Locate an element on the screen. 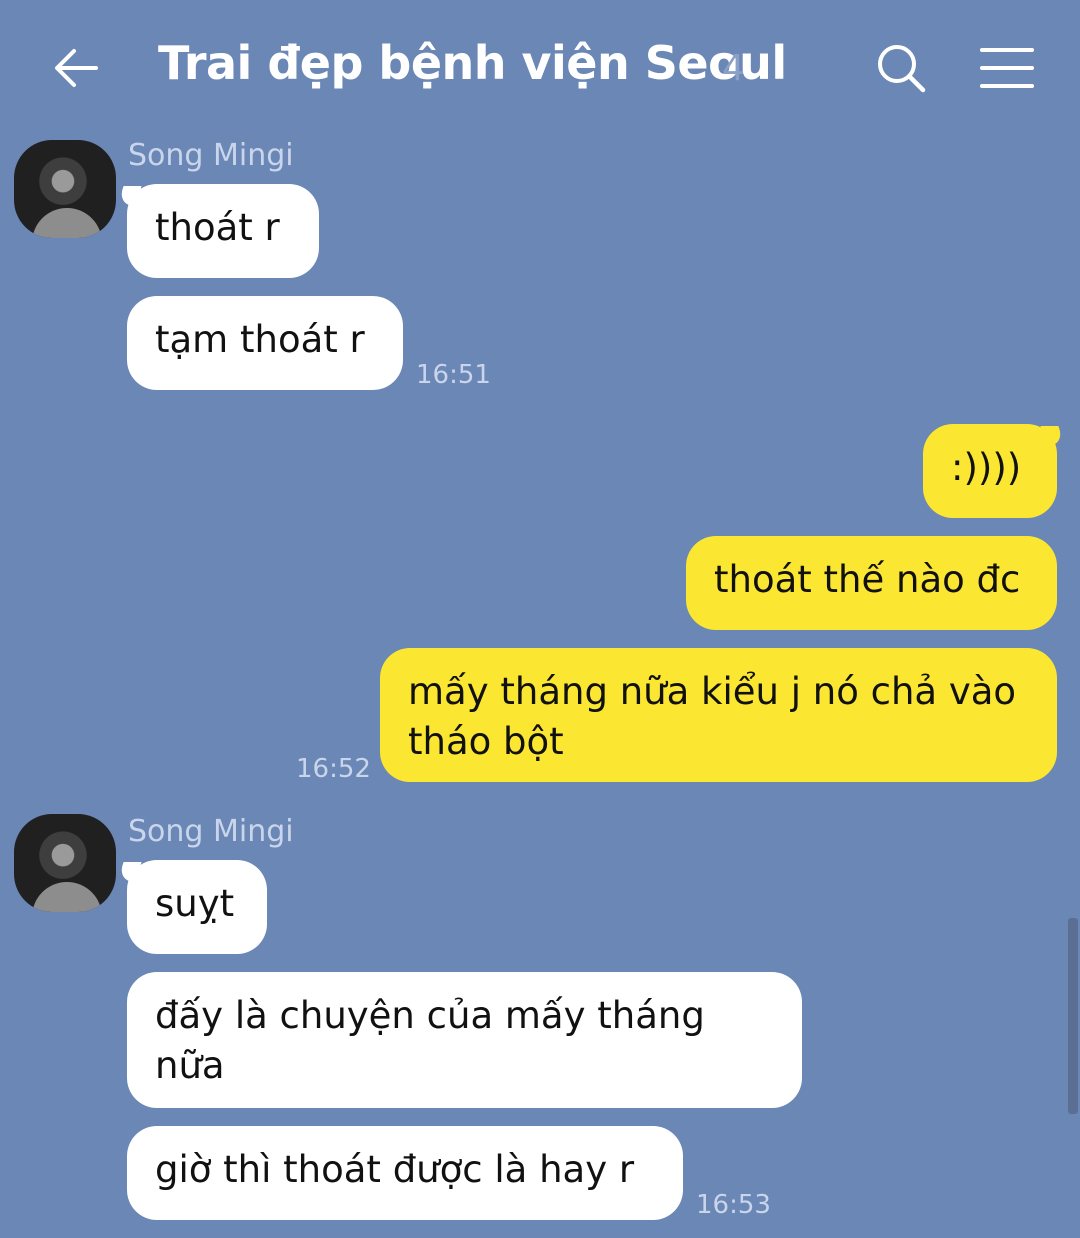 The height and width of the screenshot is (1238, 1080). message-timestamp: 16:51 is located at coordinates (453, 375).